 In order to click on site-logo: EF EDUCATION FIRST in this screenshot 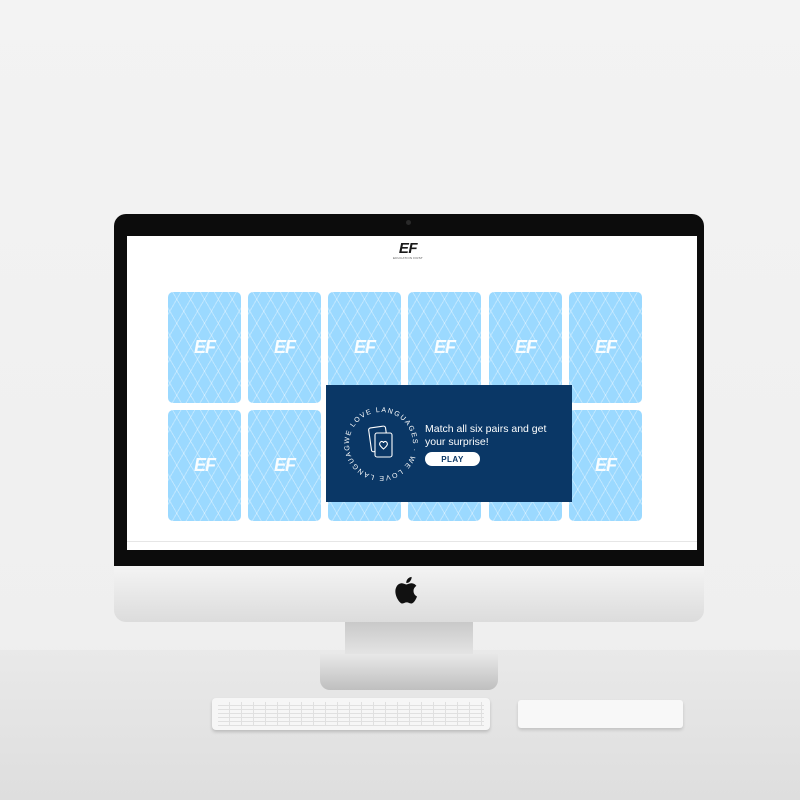, I will do `click(408, 250)`.